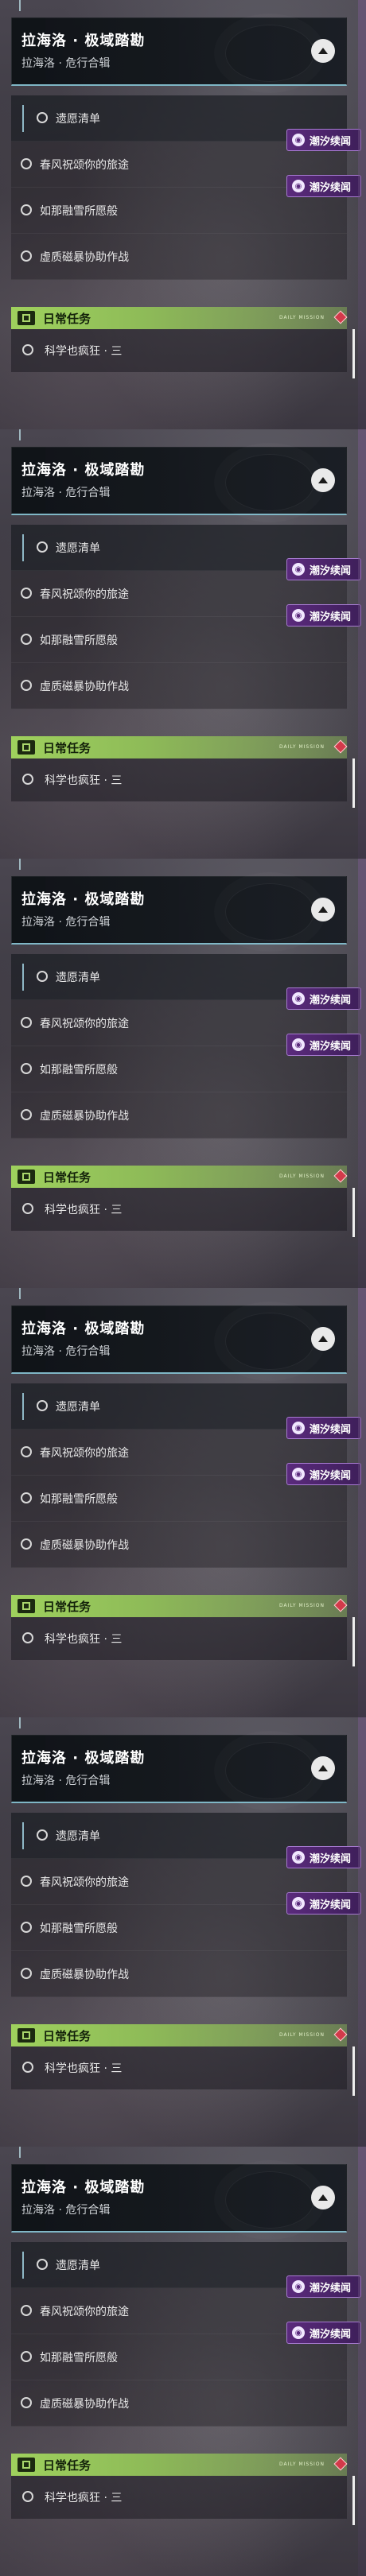 This screenshot has width=366, height=2576. What do you see at coordinates (84, 687) in the screenshot?
I see `quest-label: 虚质磁暴协助作战` at bounding box center [84, 687].